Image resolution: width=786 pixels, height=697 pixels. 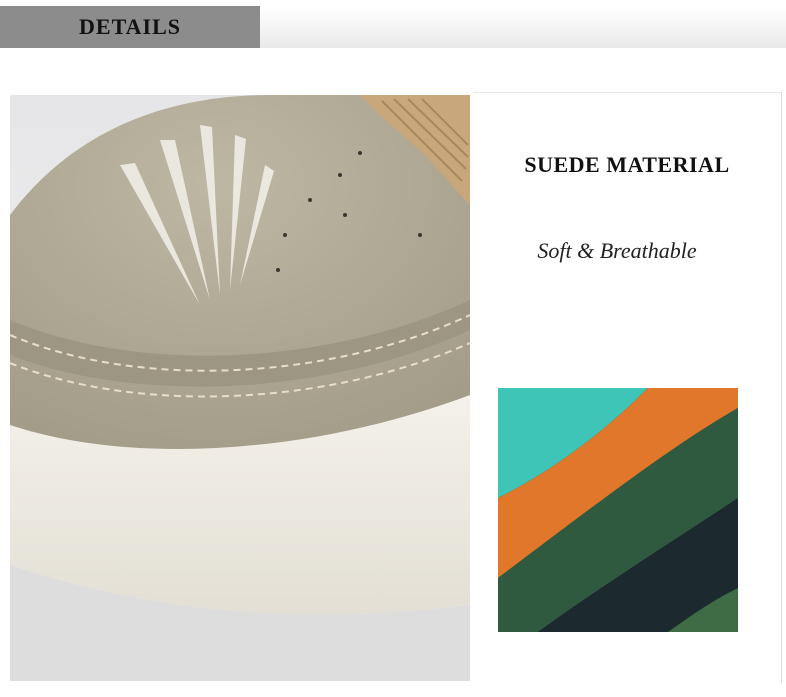 I want to click on feature-title: SUEDE MATERIAL, so click(x=627, y=164).